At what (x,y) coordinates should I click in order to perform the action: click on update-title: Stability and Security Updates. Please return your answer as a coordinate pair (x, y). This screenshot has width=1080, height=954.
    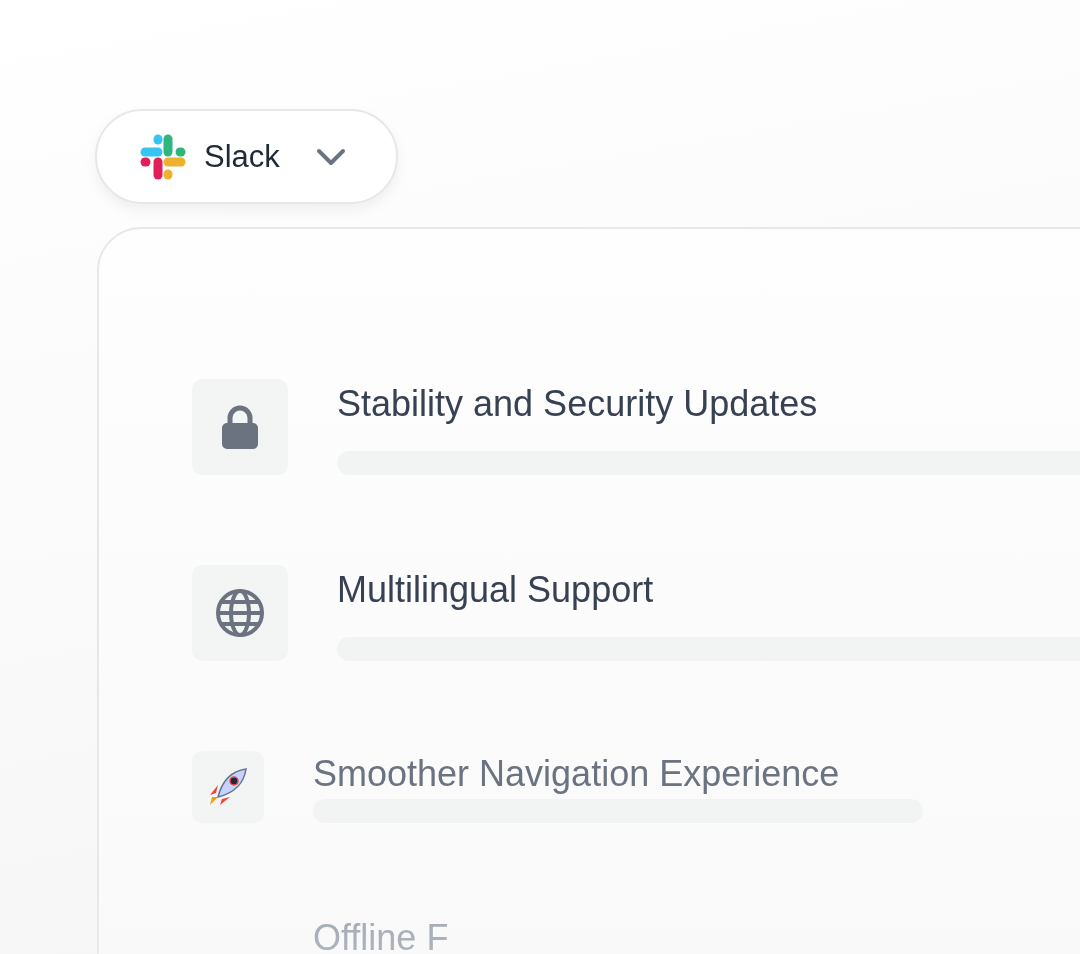
    Looking at the image, I should click on (578, 404).